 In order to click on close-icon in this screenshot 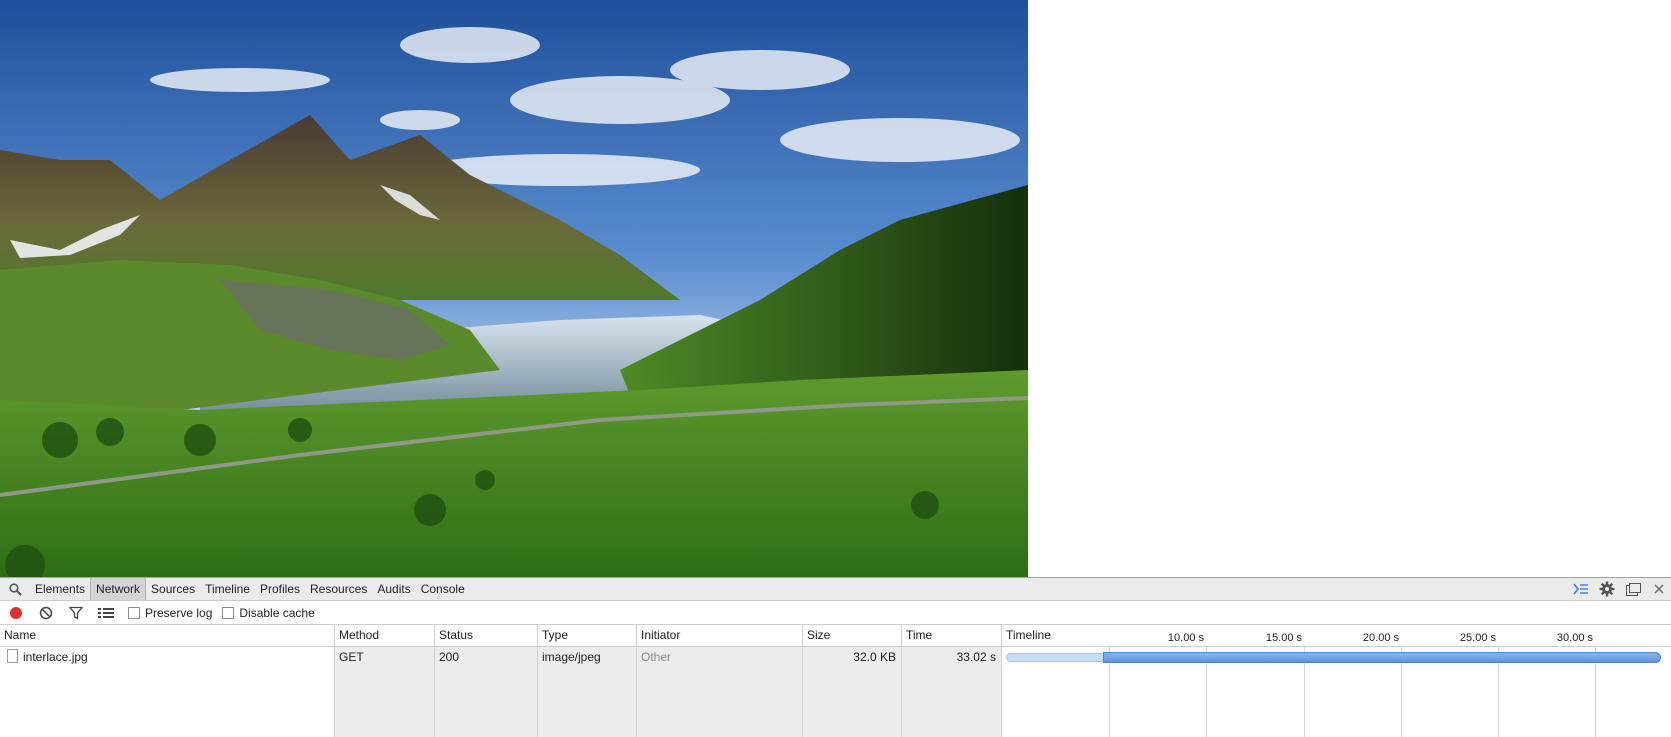, I will do `click(1659, 589)`.